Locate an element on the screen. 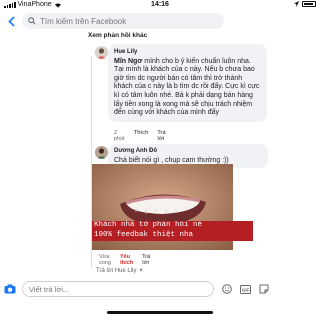 The width and height of the screenshot is (320, 320). status-bar: VinaPhone 14:16 is located at coordinates (160, 5).